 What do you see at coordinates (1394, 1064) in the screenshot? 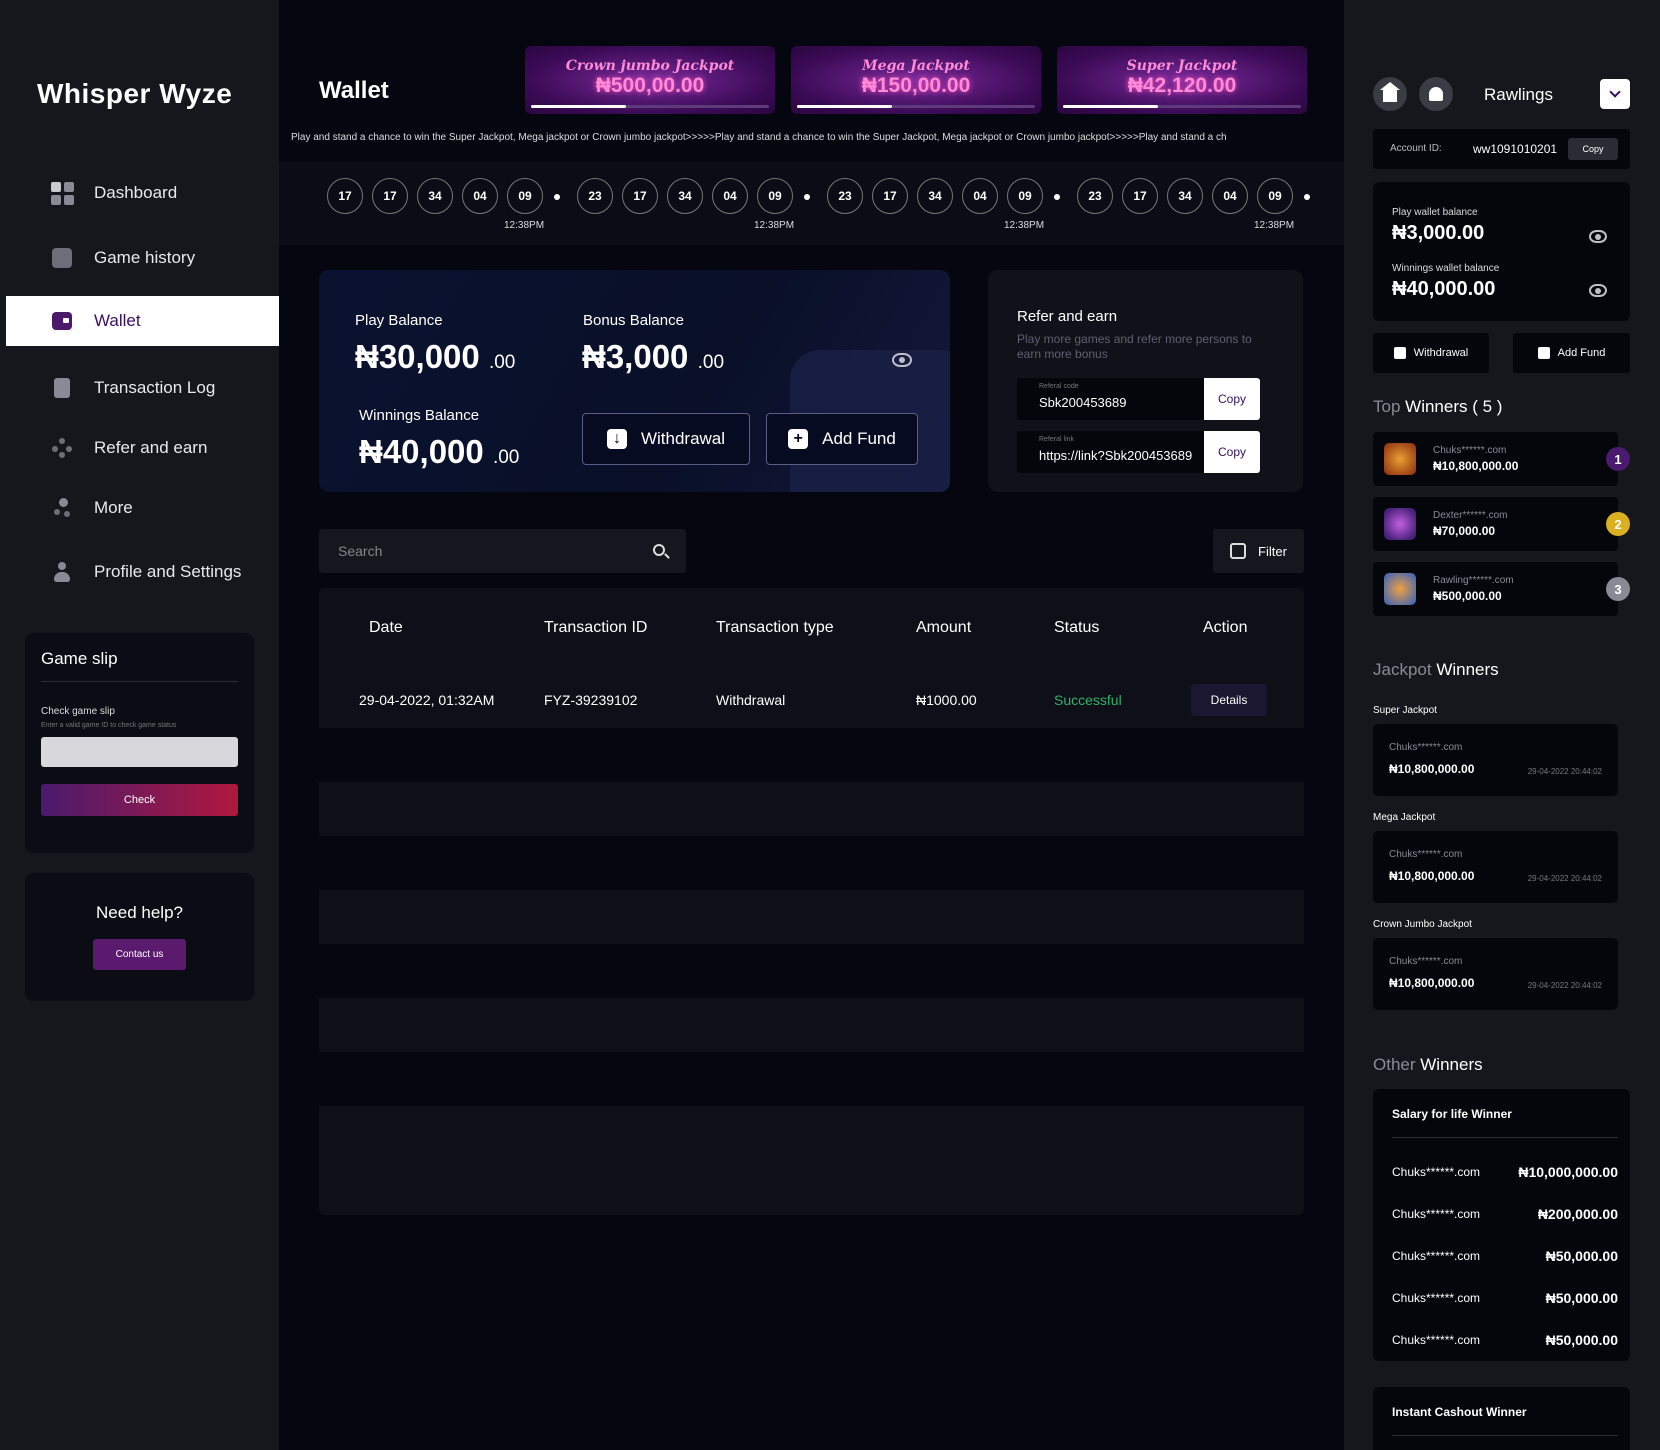
I see `title-dim: Other` at bounding box center [1394, 1064].